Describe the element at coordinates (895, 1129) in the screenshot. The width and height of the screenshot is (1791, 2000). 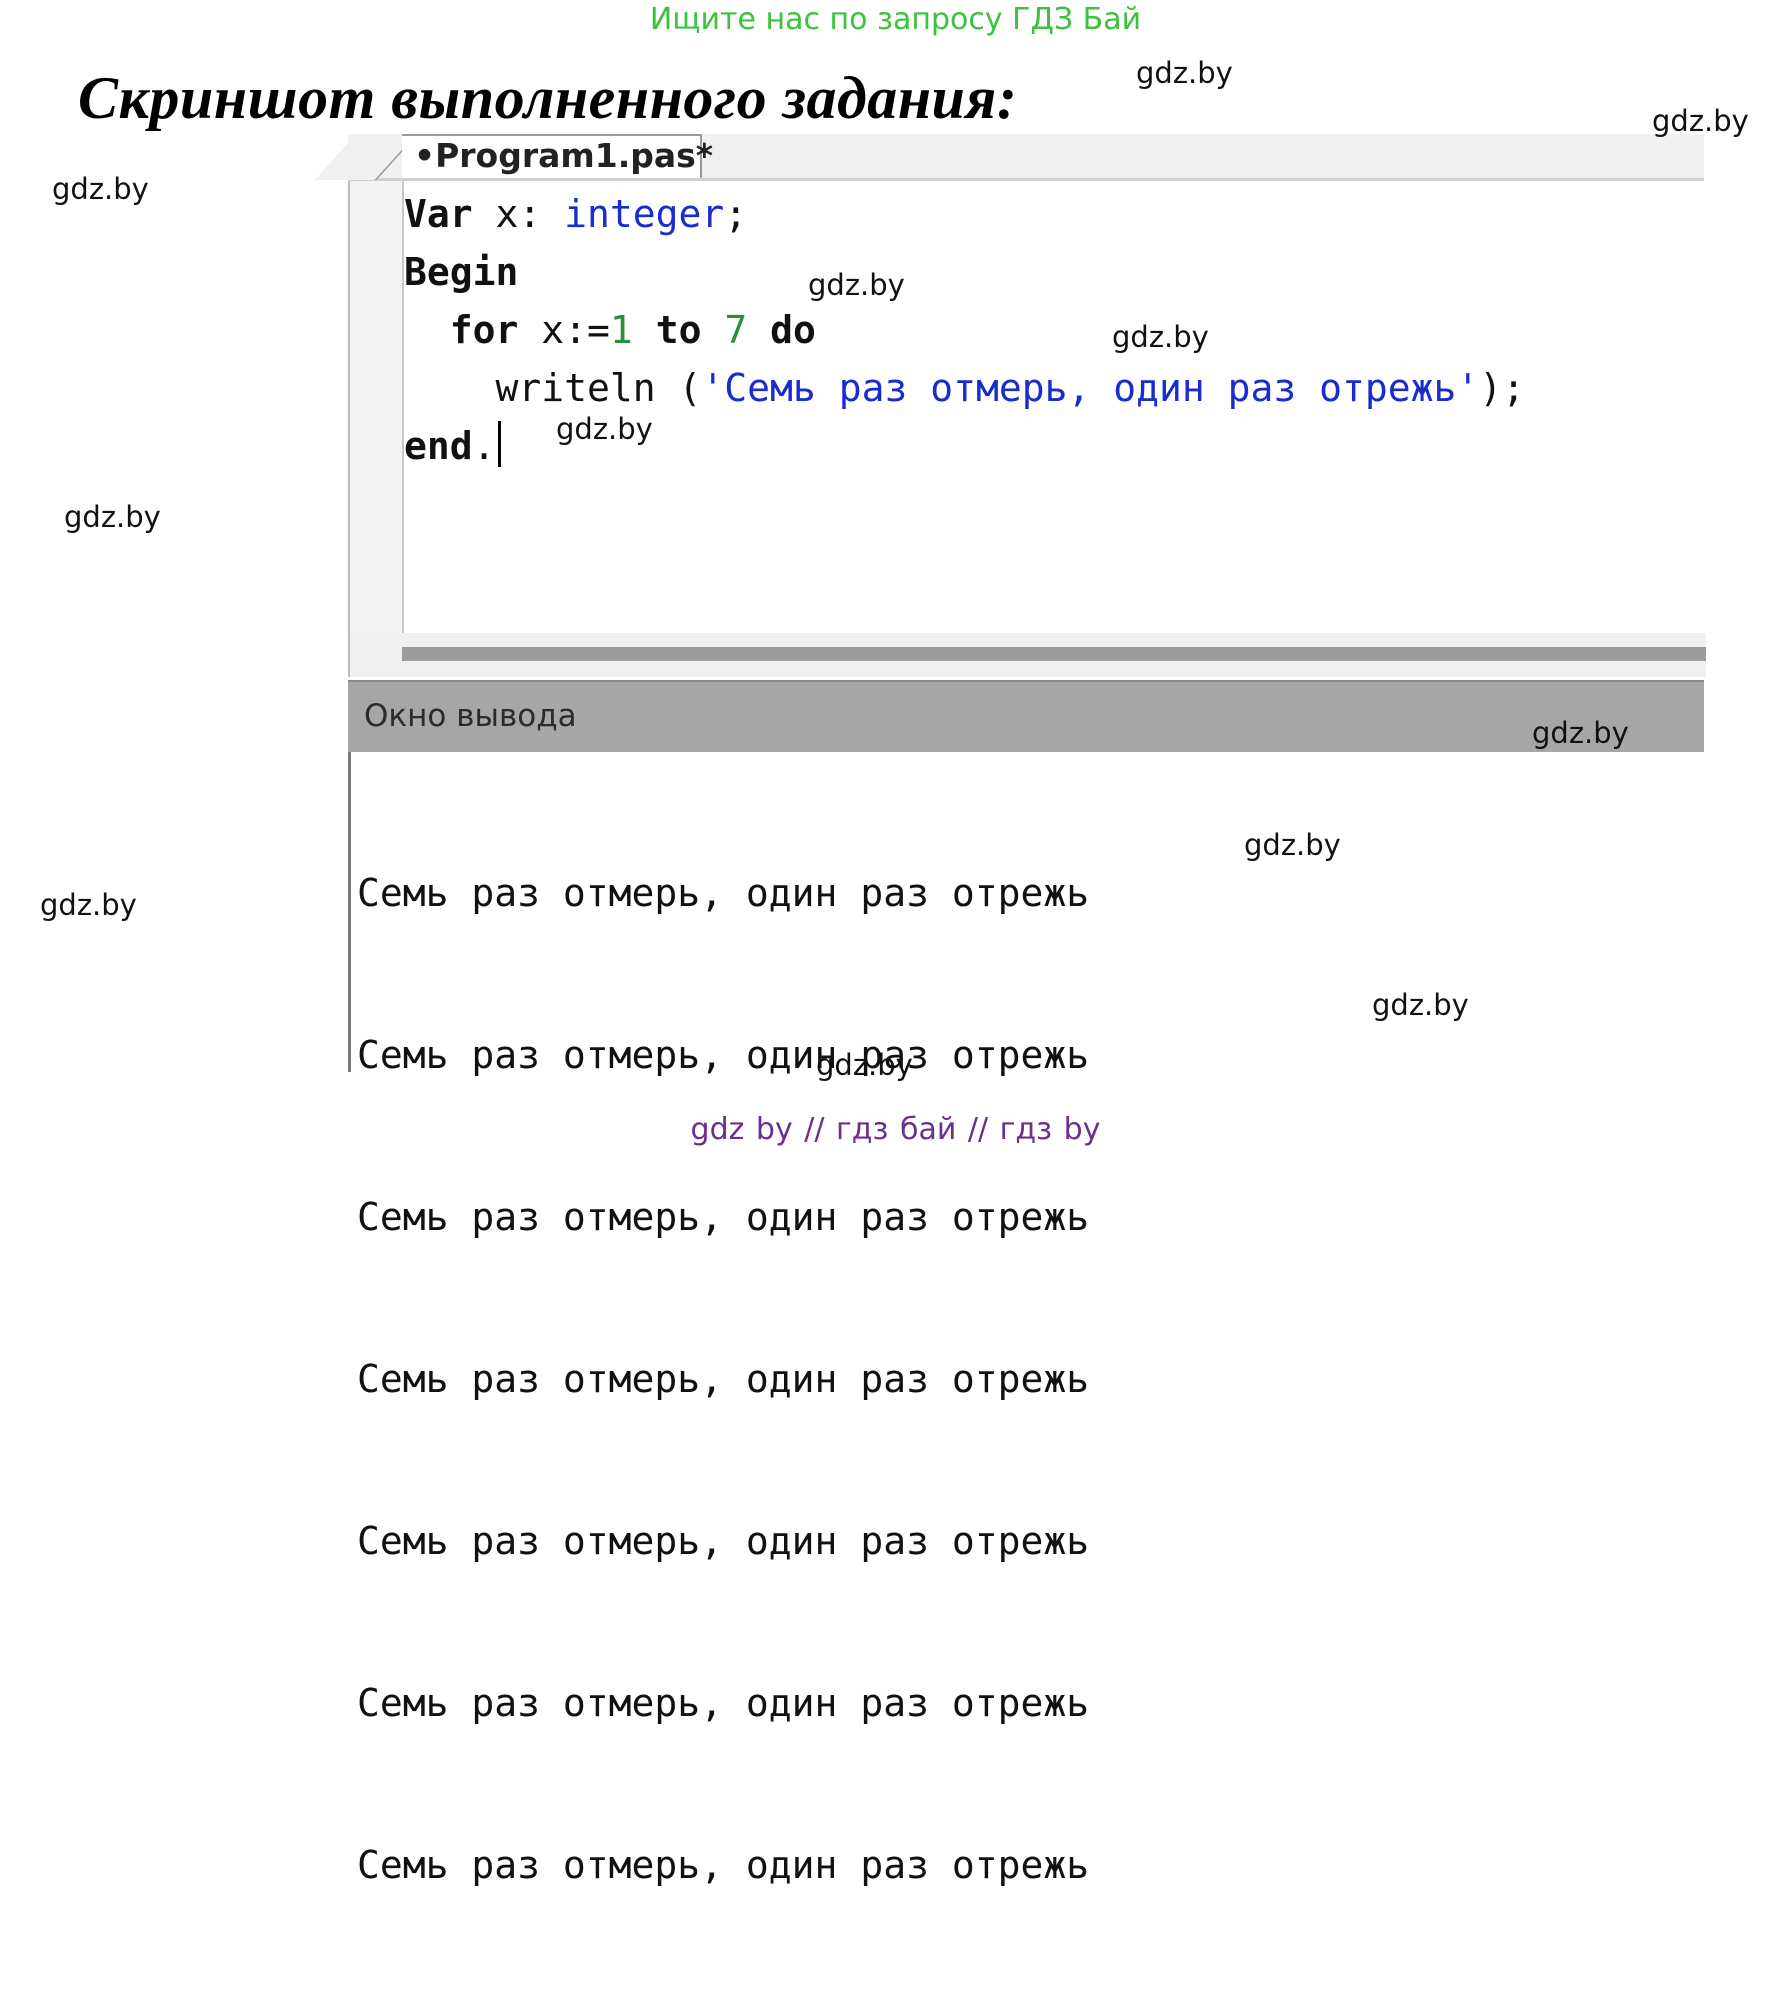
I see `footer-links: gdz by // гдз бай // гдз by` at that location.